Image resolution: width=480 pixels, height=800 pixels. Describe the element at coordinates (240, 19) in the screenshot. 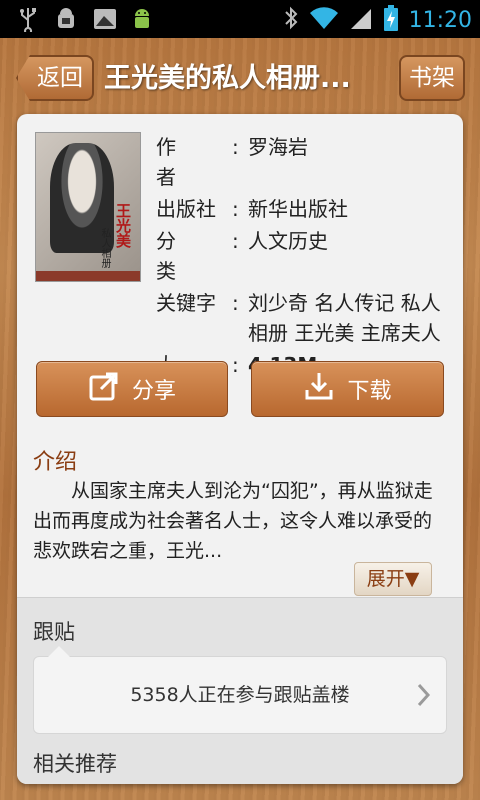

I see `status-bar: 11:20` at that location.